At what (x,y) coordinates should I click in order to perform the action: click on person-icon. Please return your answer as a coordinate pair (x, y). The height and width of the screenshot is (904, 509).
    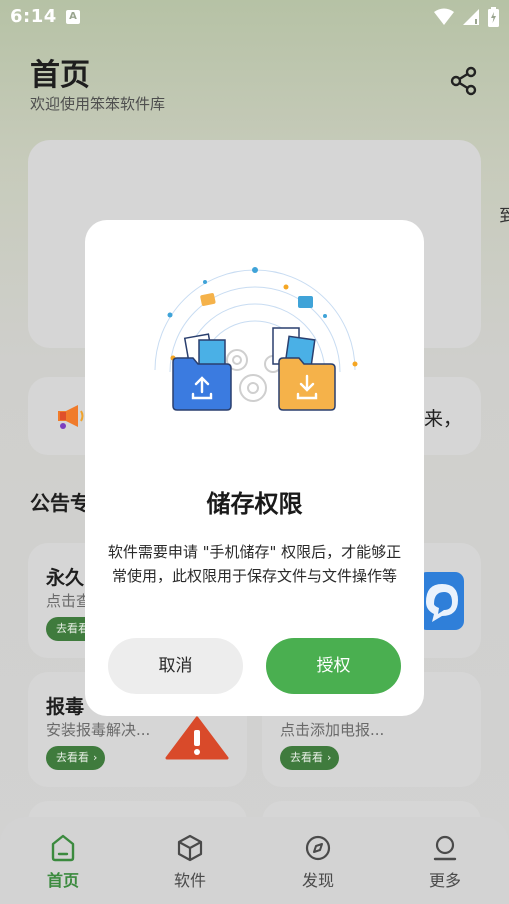
    Looking at the image, I should click on (445, 848).